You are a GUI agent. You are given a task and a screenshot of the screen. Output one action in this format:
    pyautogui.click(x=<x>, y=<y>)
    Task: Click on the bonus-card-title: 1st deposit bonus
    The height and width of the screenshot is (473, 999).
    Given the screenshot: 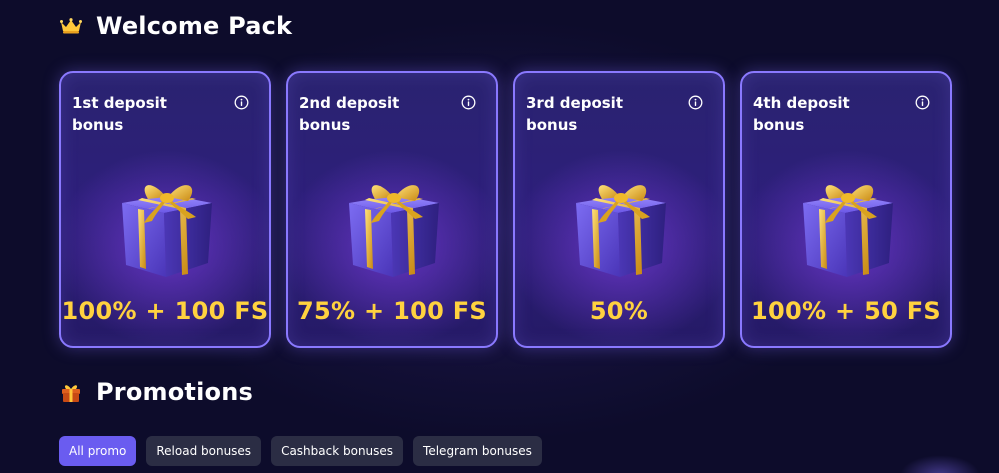 What is the action you would take?
    pyautogui.click(x=119, y=114)
    